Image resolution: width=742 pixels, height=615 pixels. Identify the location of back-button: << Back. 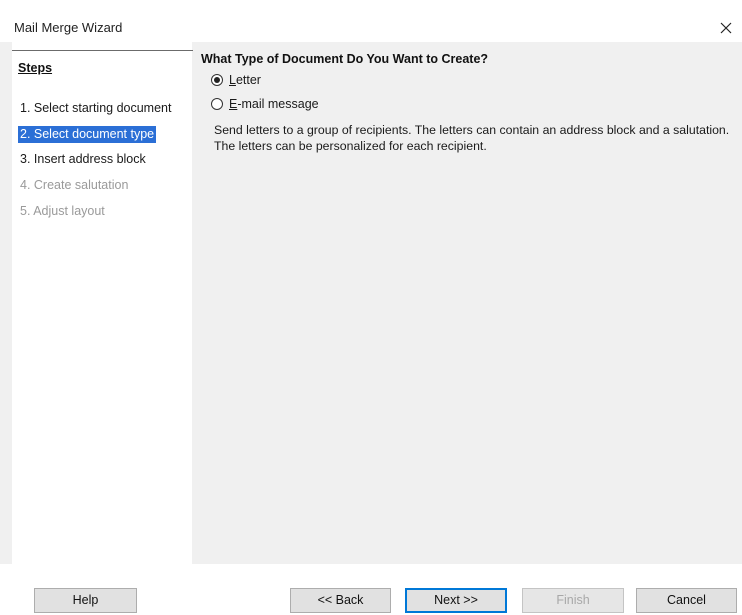
(340, 600).